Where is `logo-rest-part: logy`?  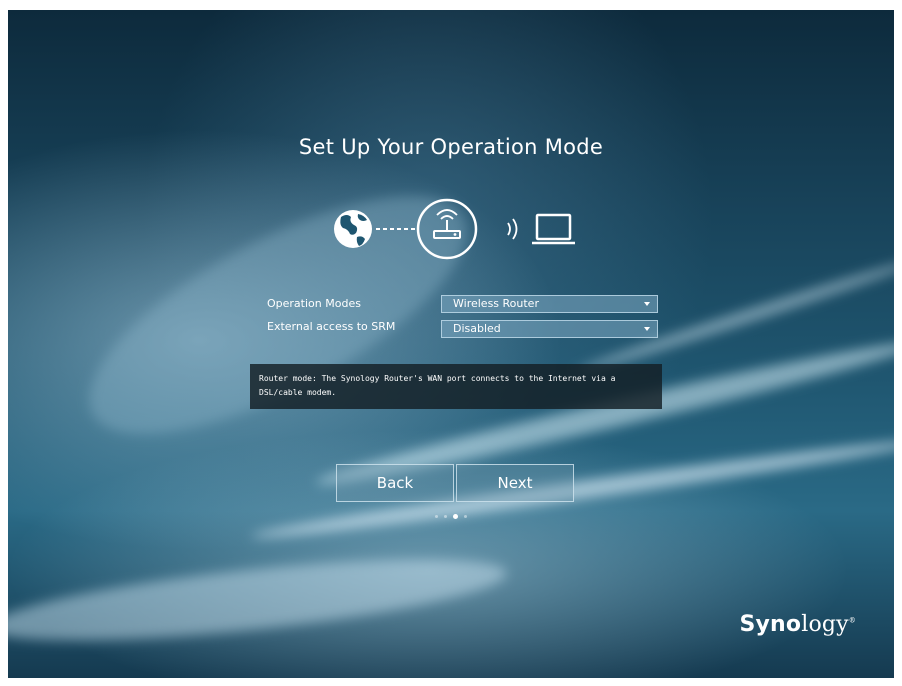 logo-rest-part: logy is located at coordinates (825, 624).